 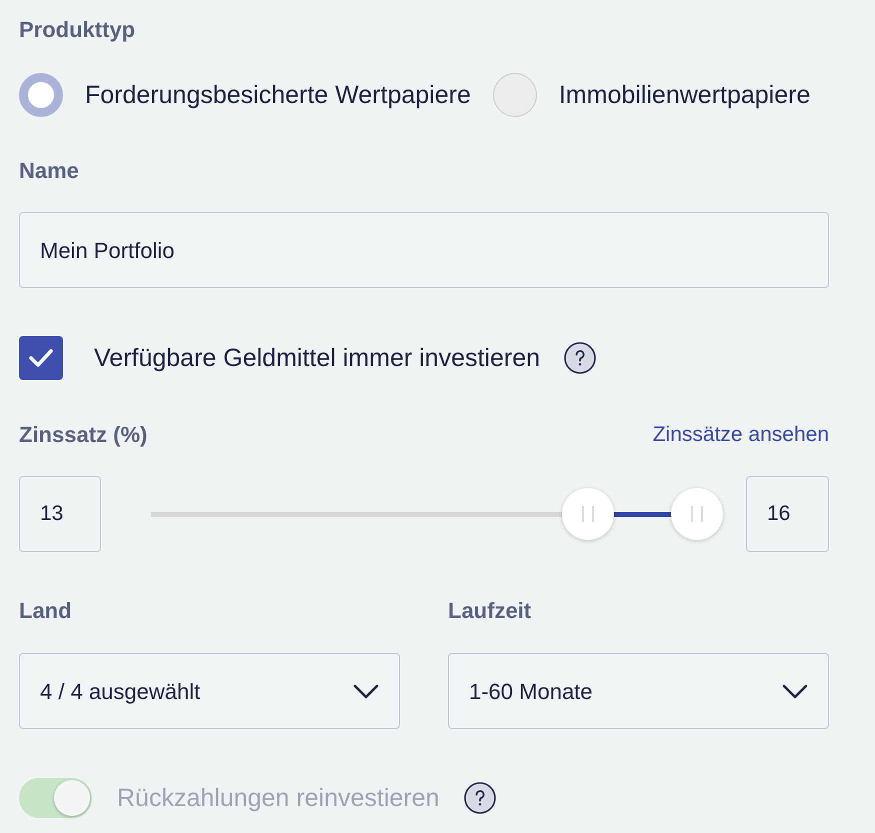 I want to click on rates-link: Zinssätze ansehen, so click(x=740, y=435).